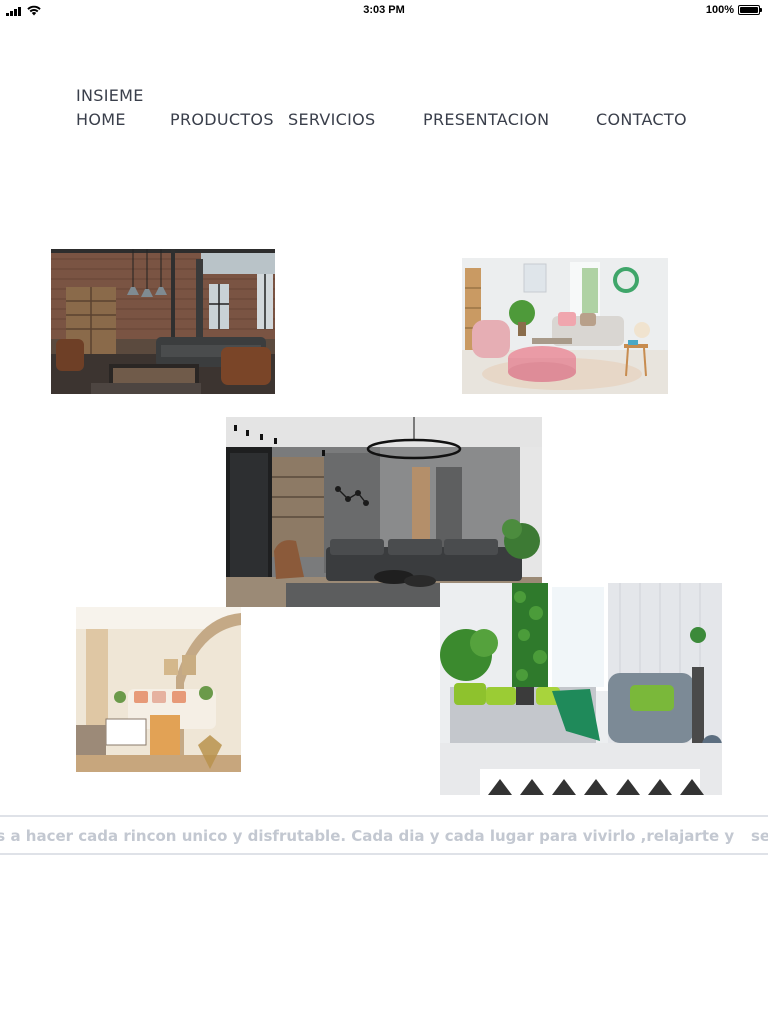 This screenshot has height=1024, width=768. What do you see at coordinates (581, 689) in the screenshot?
I see `gallery-image-green-accent-living-room` at bounding box center [581, 689].